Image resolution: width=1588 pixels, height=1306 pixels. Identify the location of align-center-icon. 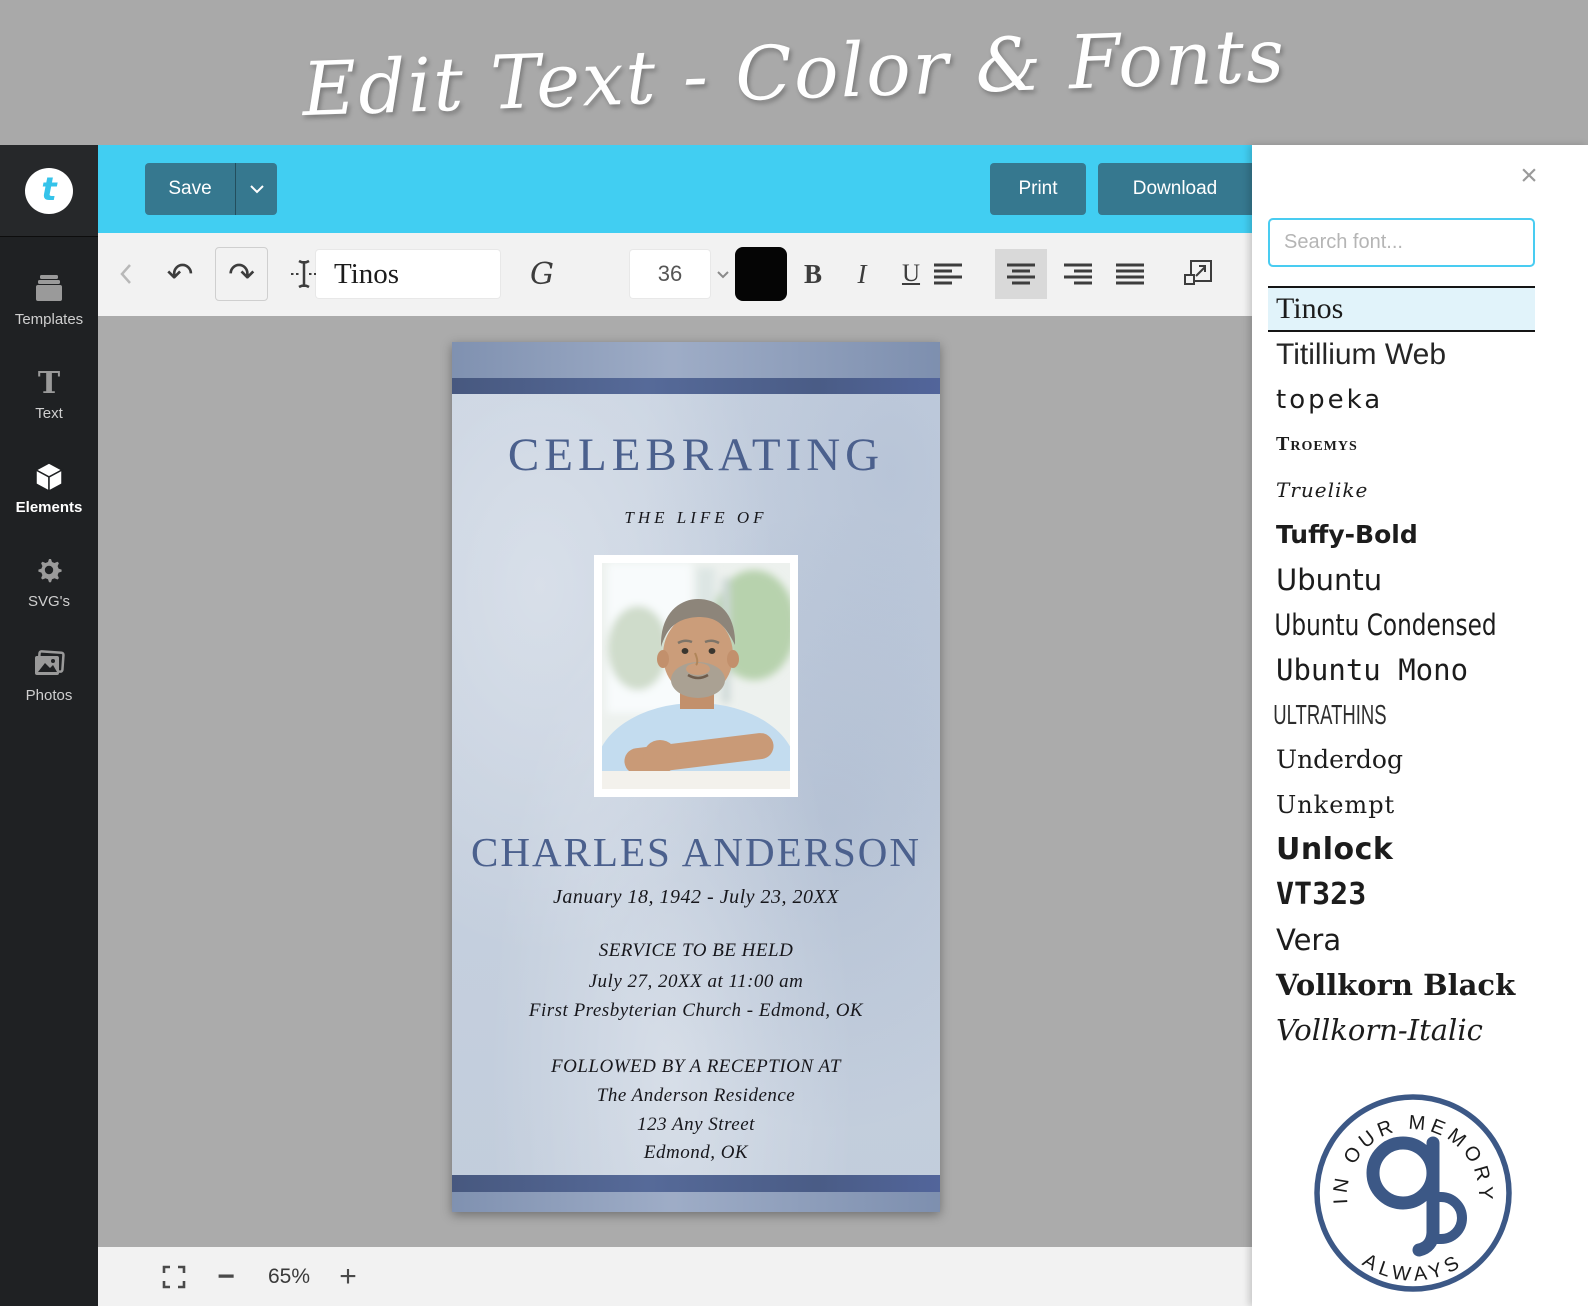
(1021, 274).